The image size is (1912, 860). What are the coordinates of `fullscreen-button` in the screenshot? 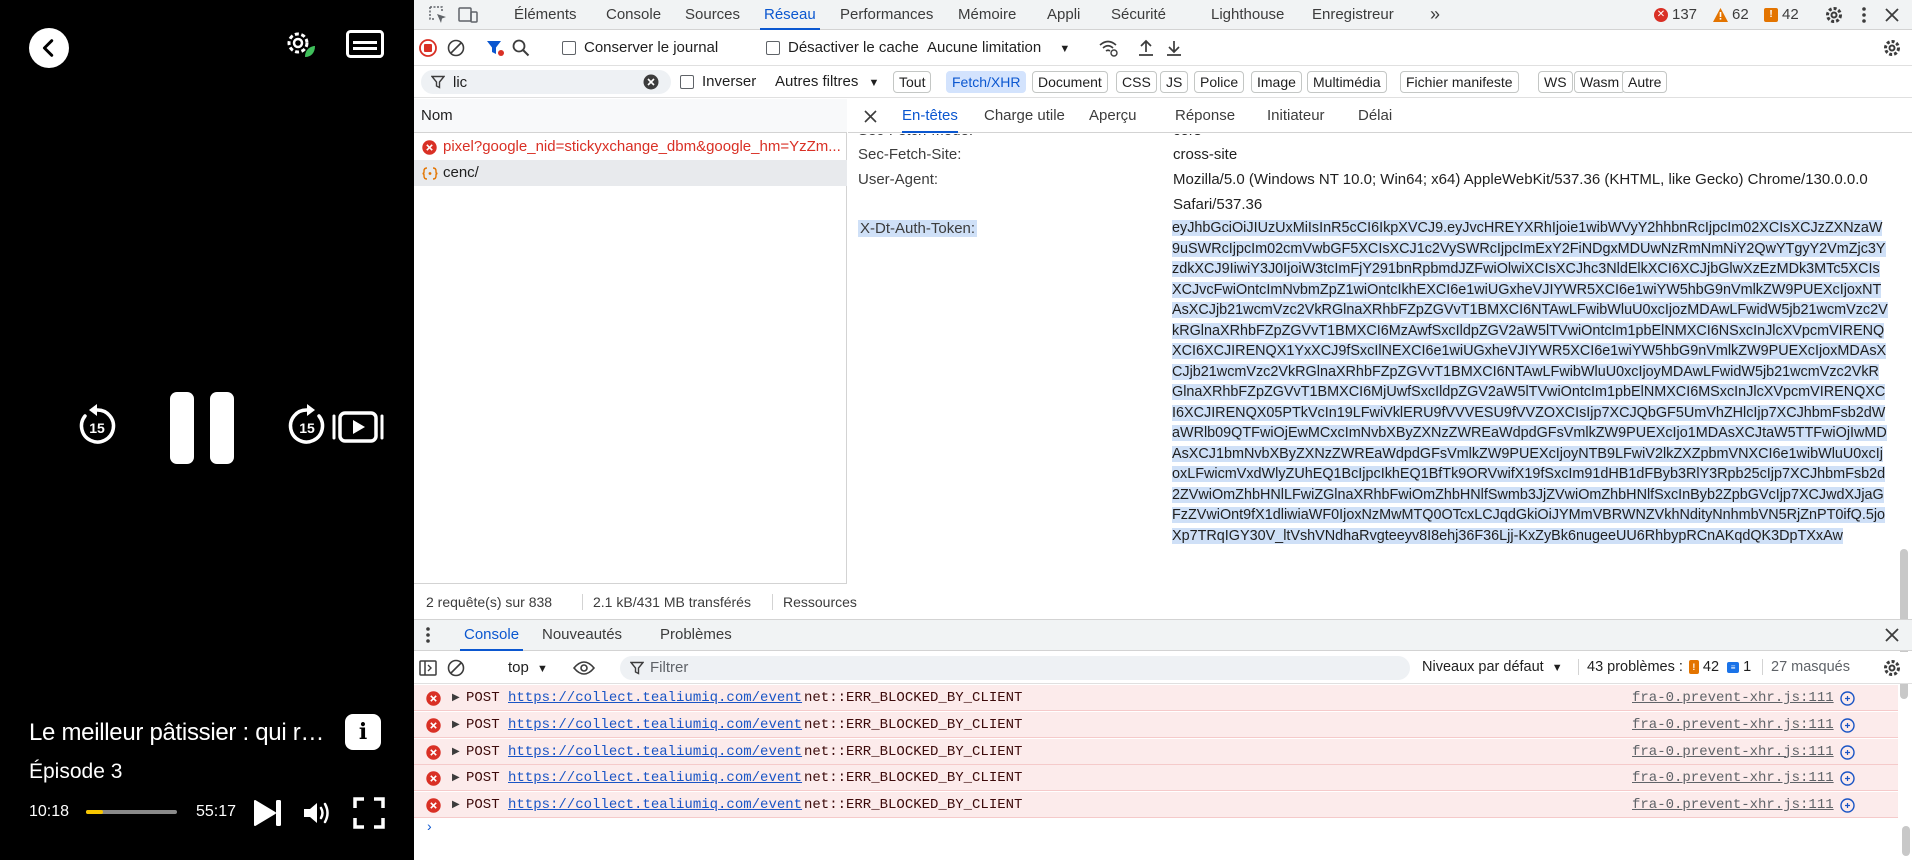 It's located at (369, 813).